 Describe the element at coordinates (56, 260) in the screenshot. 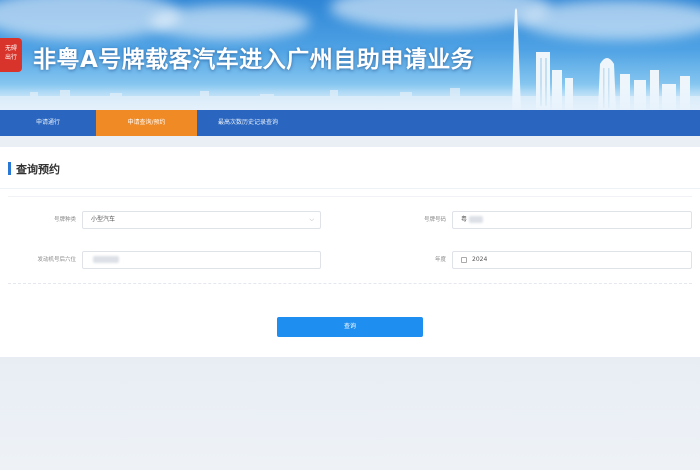

I see `engine-number-label: 发动机号后六位` at that location.